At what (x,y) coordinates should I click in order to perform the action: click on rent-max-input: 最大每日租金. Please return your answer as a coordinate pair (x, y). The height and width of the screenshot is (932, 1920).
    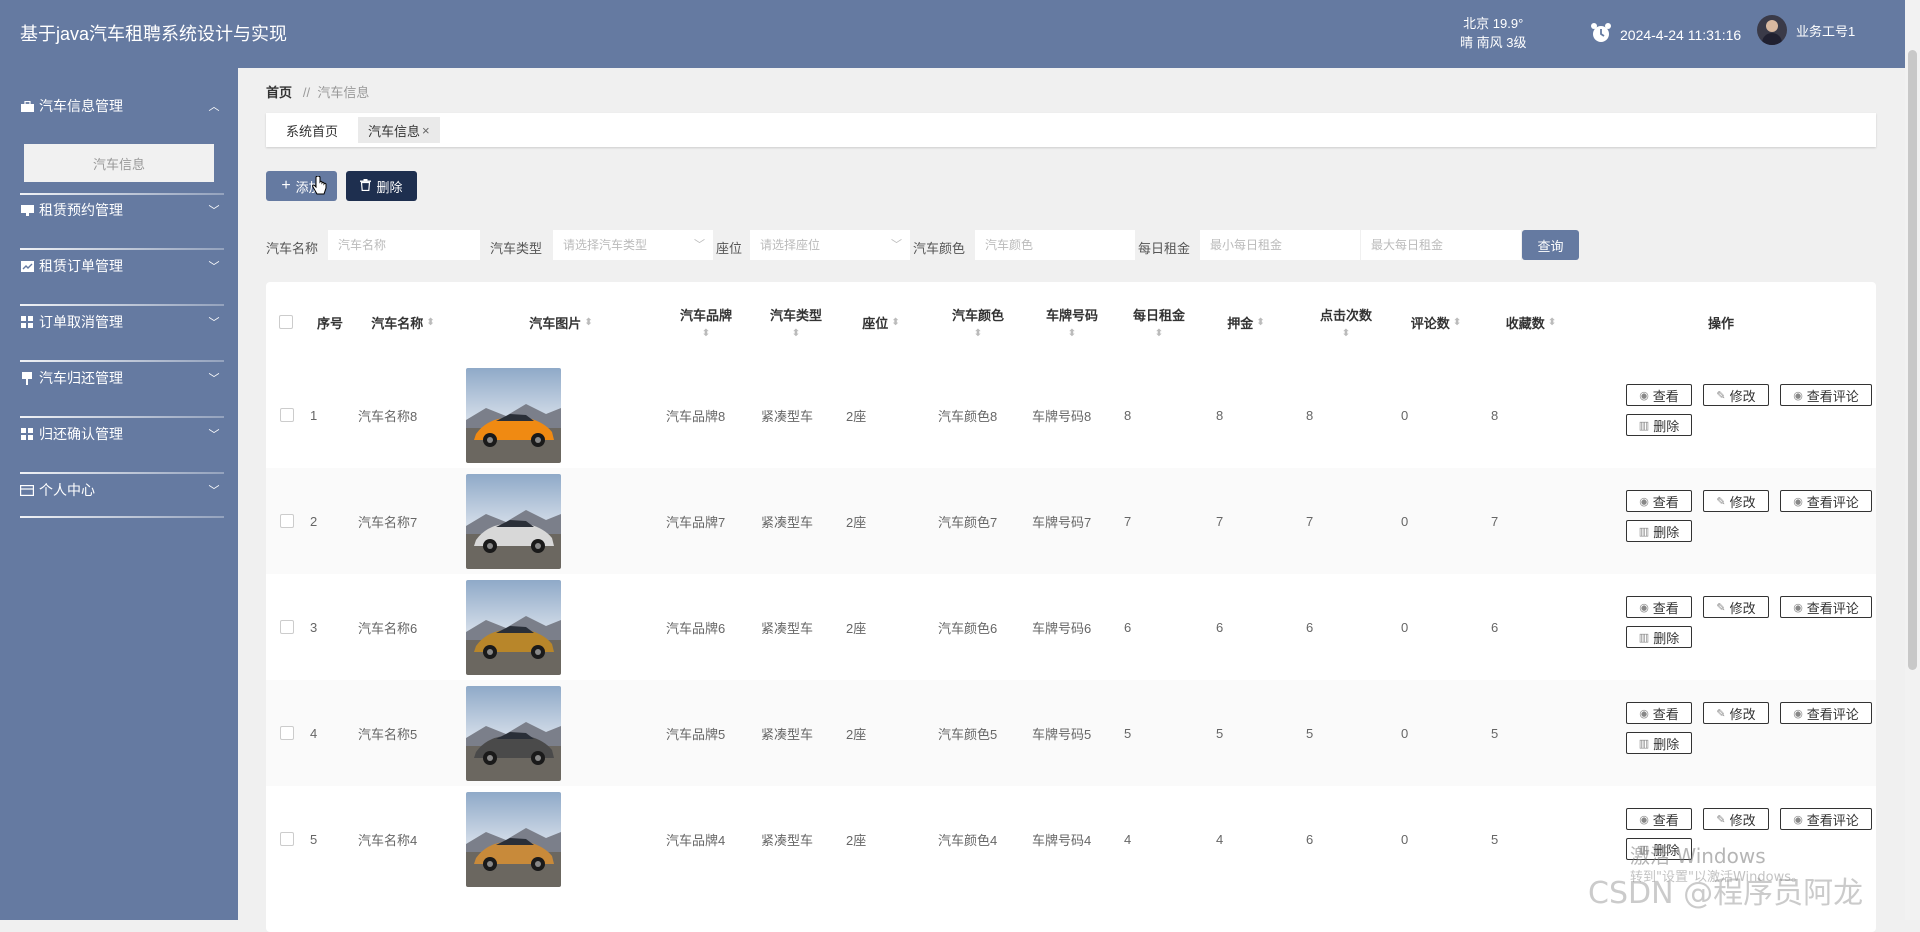
    Looking at the image, I should click on (1441, 245).